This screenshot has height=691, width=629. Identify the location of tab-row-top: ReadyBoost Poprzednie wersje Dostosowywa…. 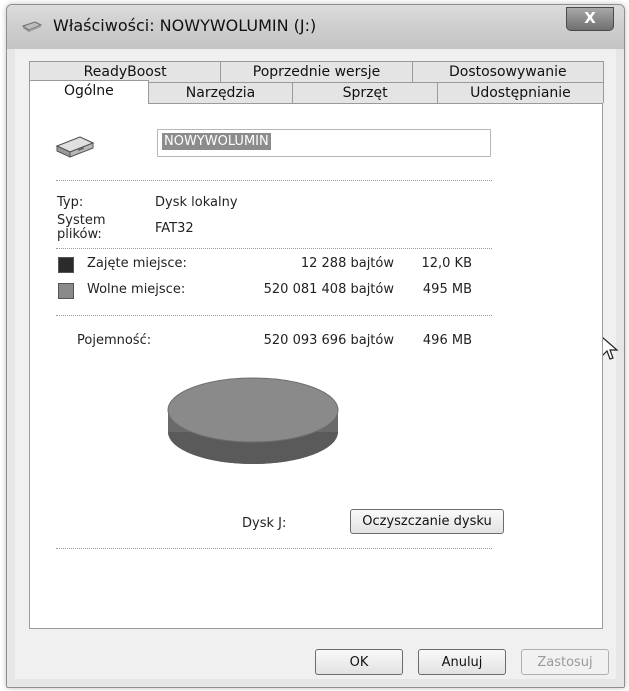
(316, 71).